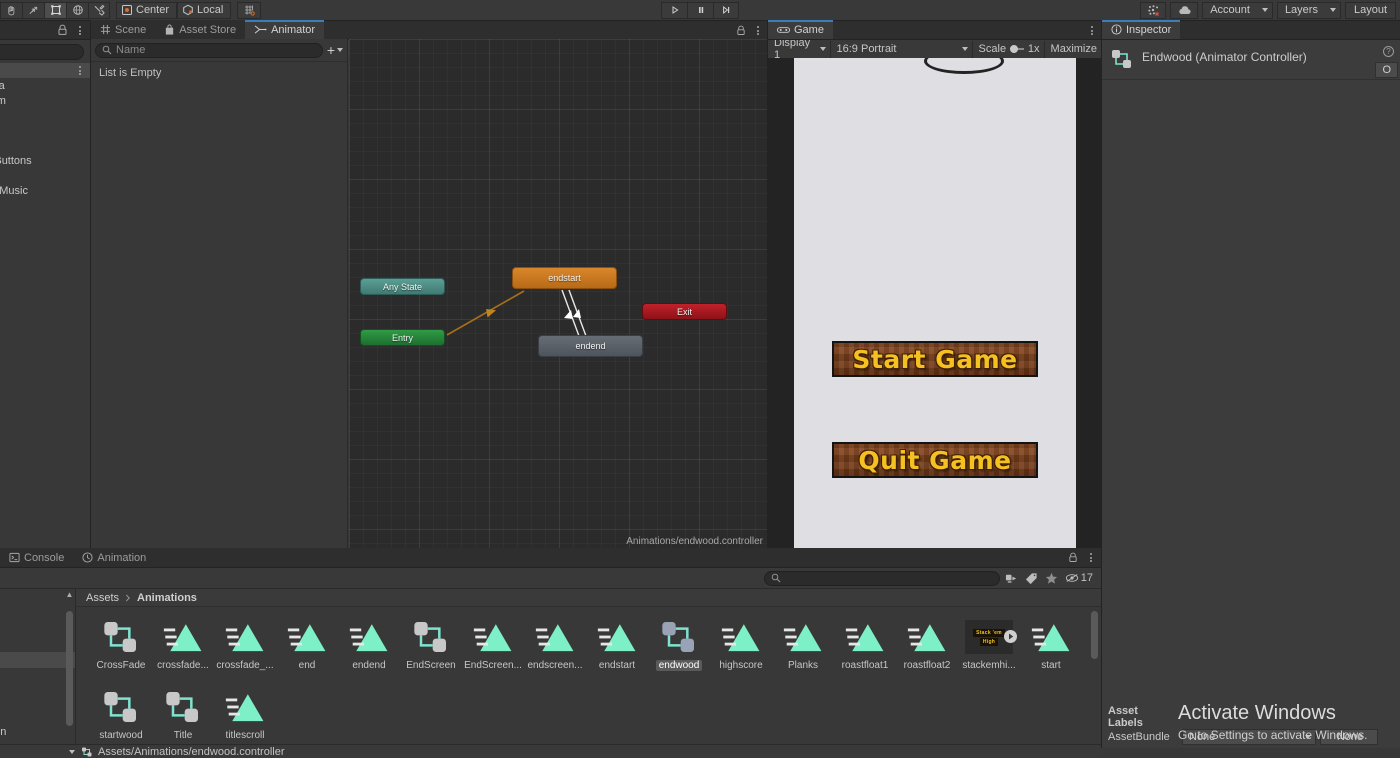 The height and width of the screenshot is (758, 1400). What do you see at coordinates (1011, 578) in the screenshot?
I see `type-filter-icon` at bounding box center [1011, 578].